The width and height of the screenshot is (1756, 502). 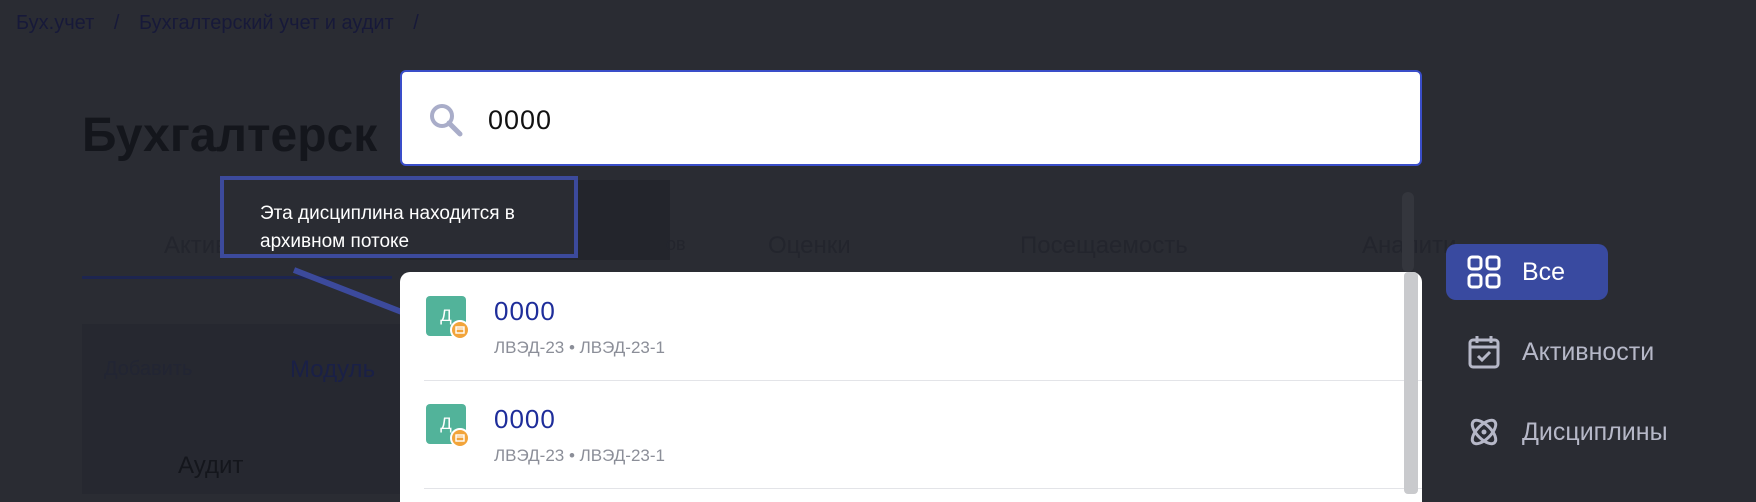 I want to click on filter-all: Все, so click(x=1527, y=272).